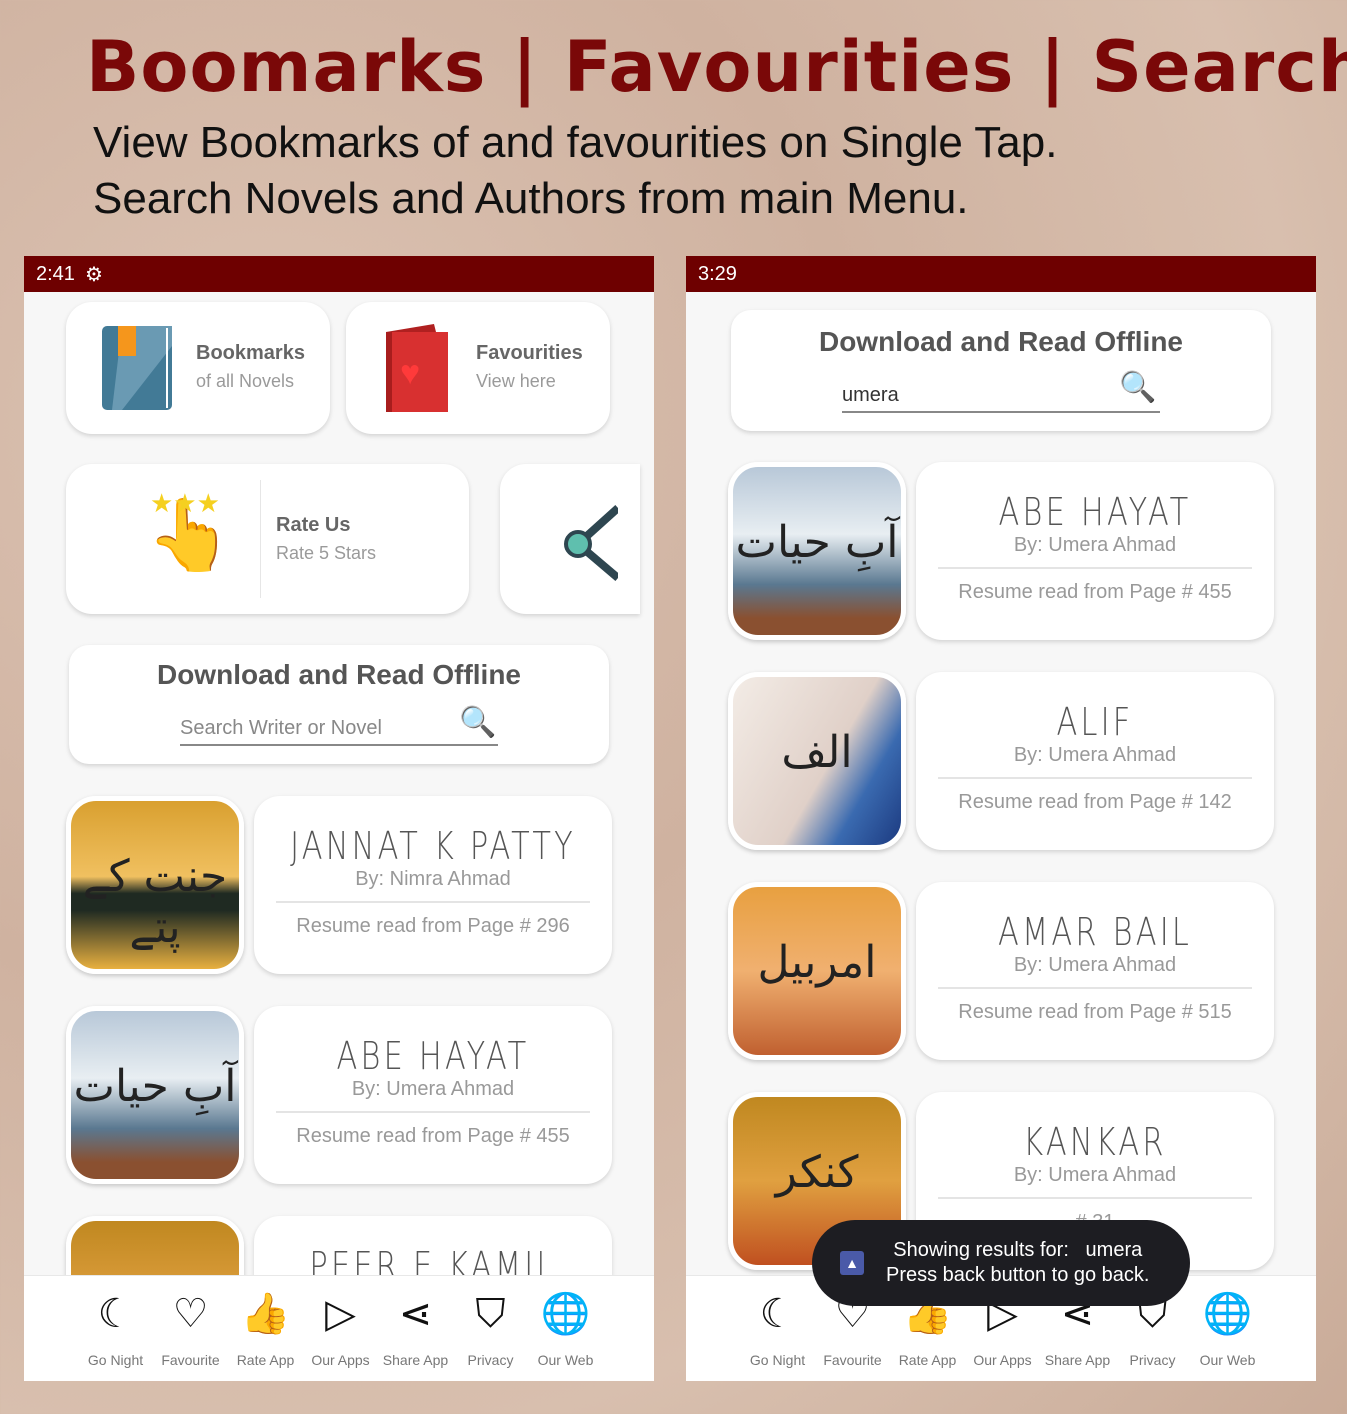 This screenshot has height=1414, width=1347. What do you see at coordinates (1095, 802) in the screenshot?
I see `resume-page: Resume read from Page # 142` at bounding box center [1095, 802].